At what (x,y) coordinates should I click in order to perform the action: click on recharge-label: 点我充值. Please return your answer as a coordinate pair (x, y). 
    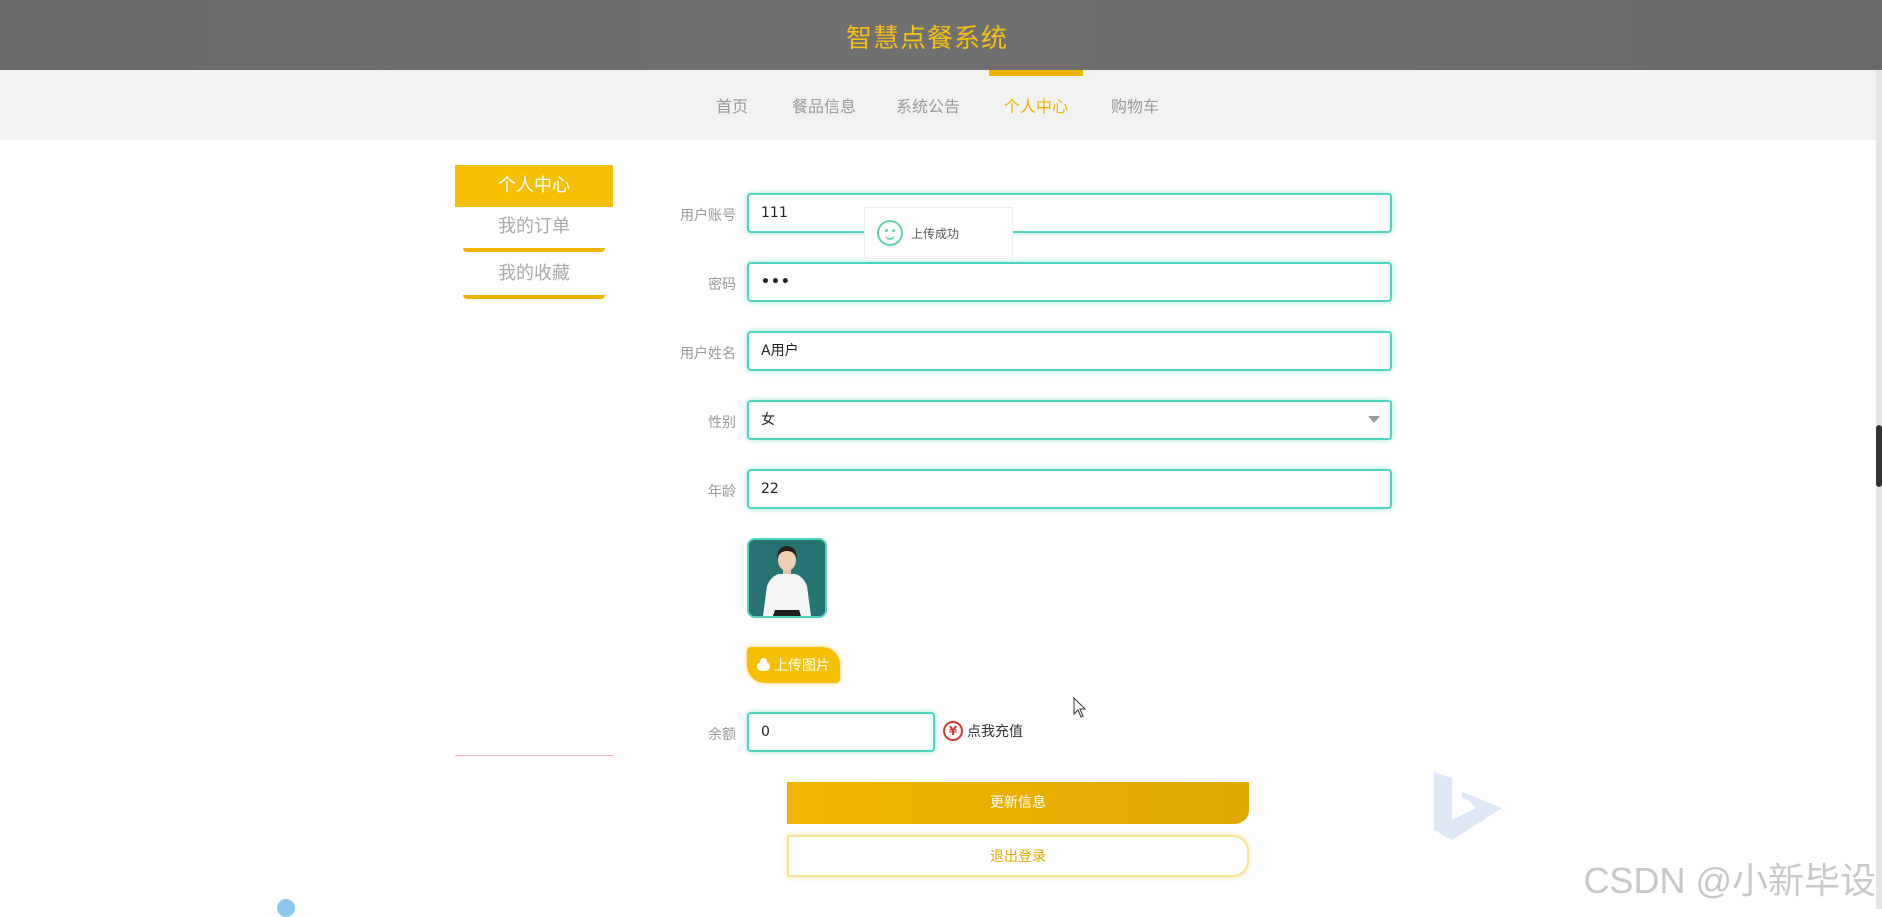
    Looking at the image, I should click on (995, 732).